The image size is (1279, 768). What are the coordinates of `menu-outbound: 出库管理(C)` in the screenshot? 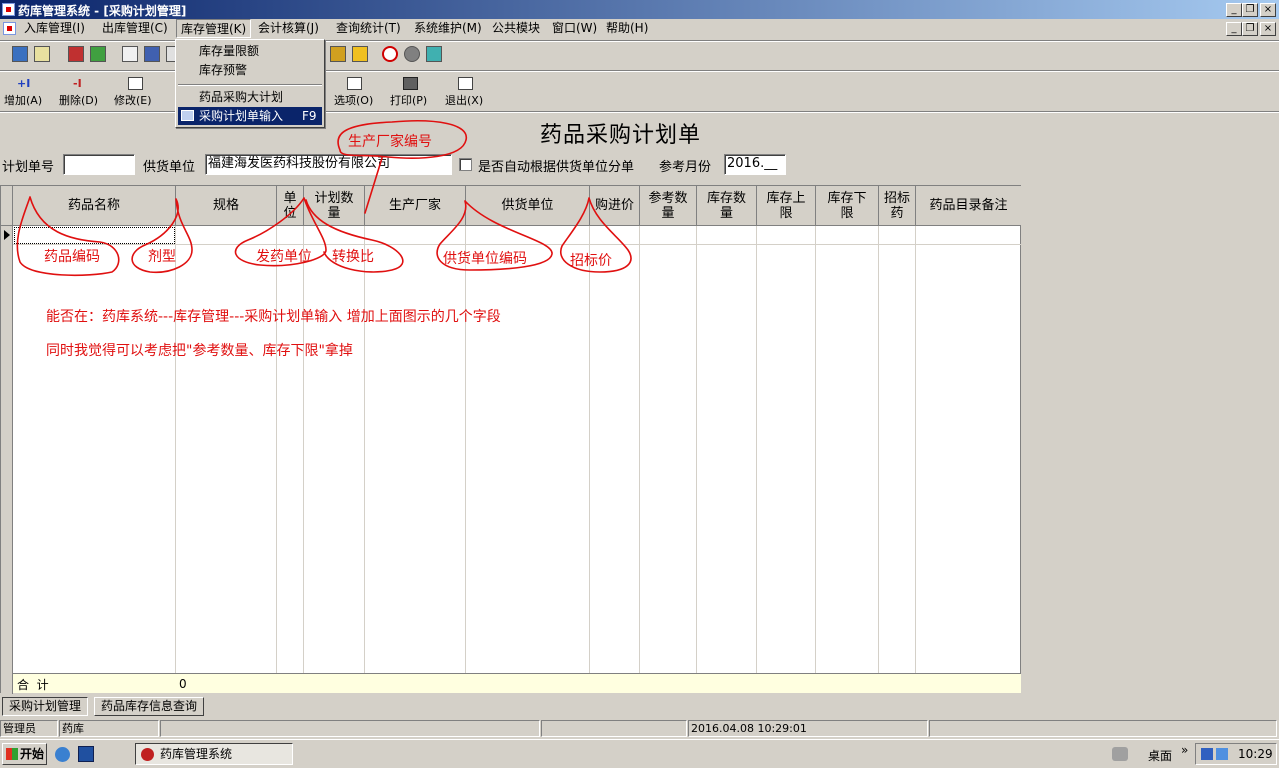 It's located at (135, 28).